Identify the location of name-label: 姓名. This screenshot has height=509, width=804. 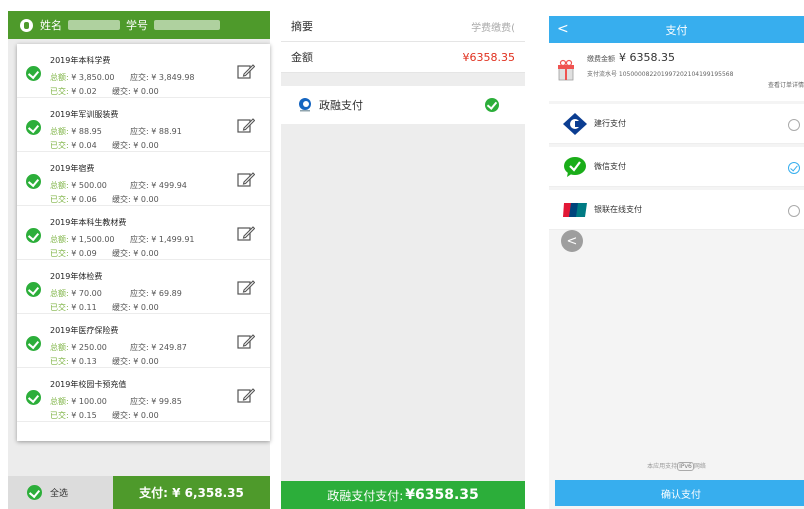
(51, 25).